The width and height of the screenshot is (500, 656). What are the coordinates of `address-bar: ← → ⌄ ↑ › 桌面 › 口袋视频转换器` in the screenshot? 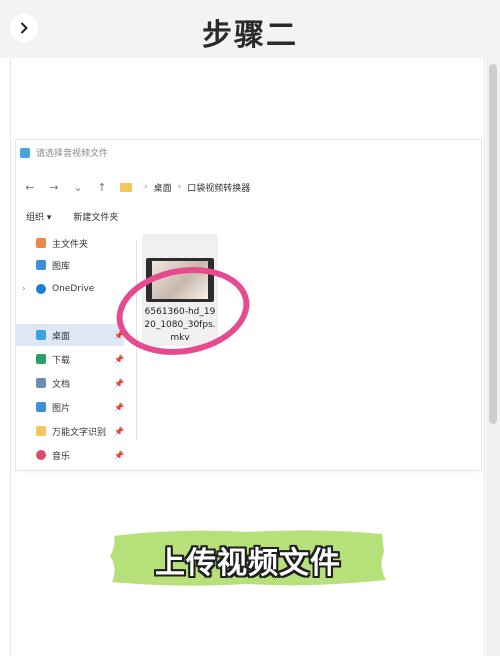 It's located at (248, 187).